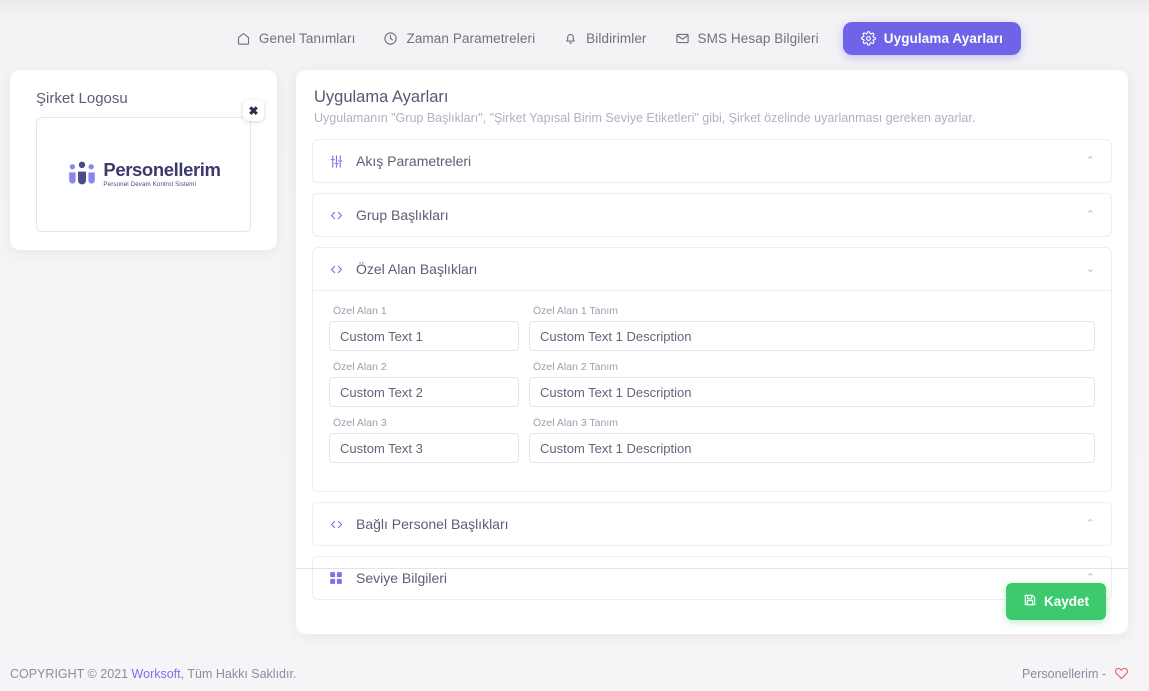  I want to click on accordion-title: Grup Başlıkları, so click(402, 215).